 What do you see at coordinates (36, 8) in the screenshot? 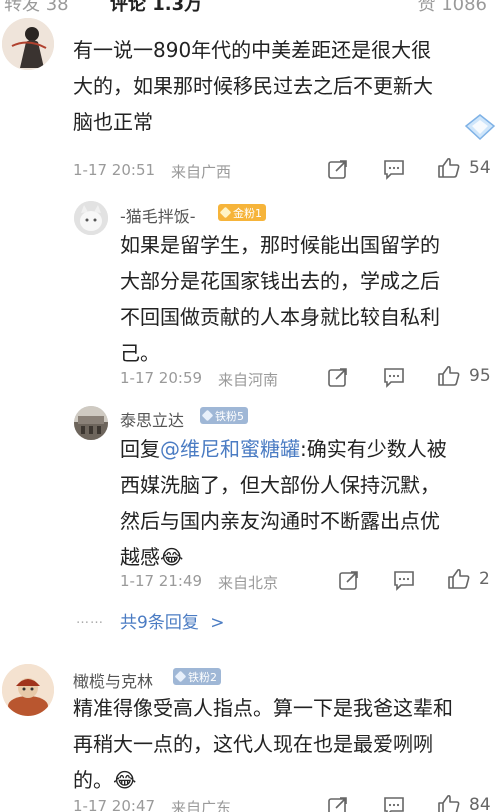
I see `tab-reposts: 转发 38` at bounding box center [36, 8].